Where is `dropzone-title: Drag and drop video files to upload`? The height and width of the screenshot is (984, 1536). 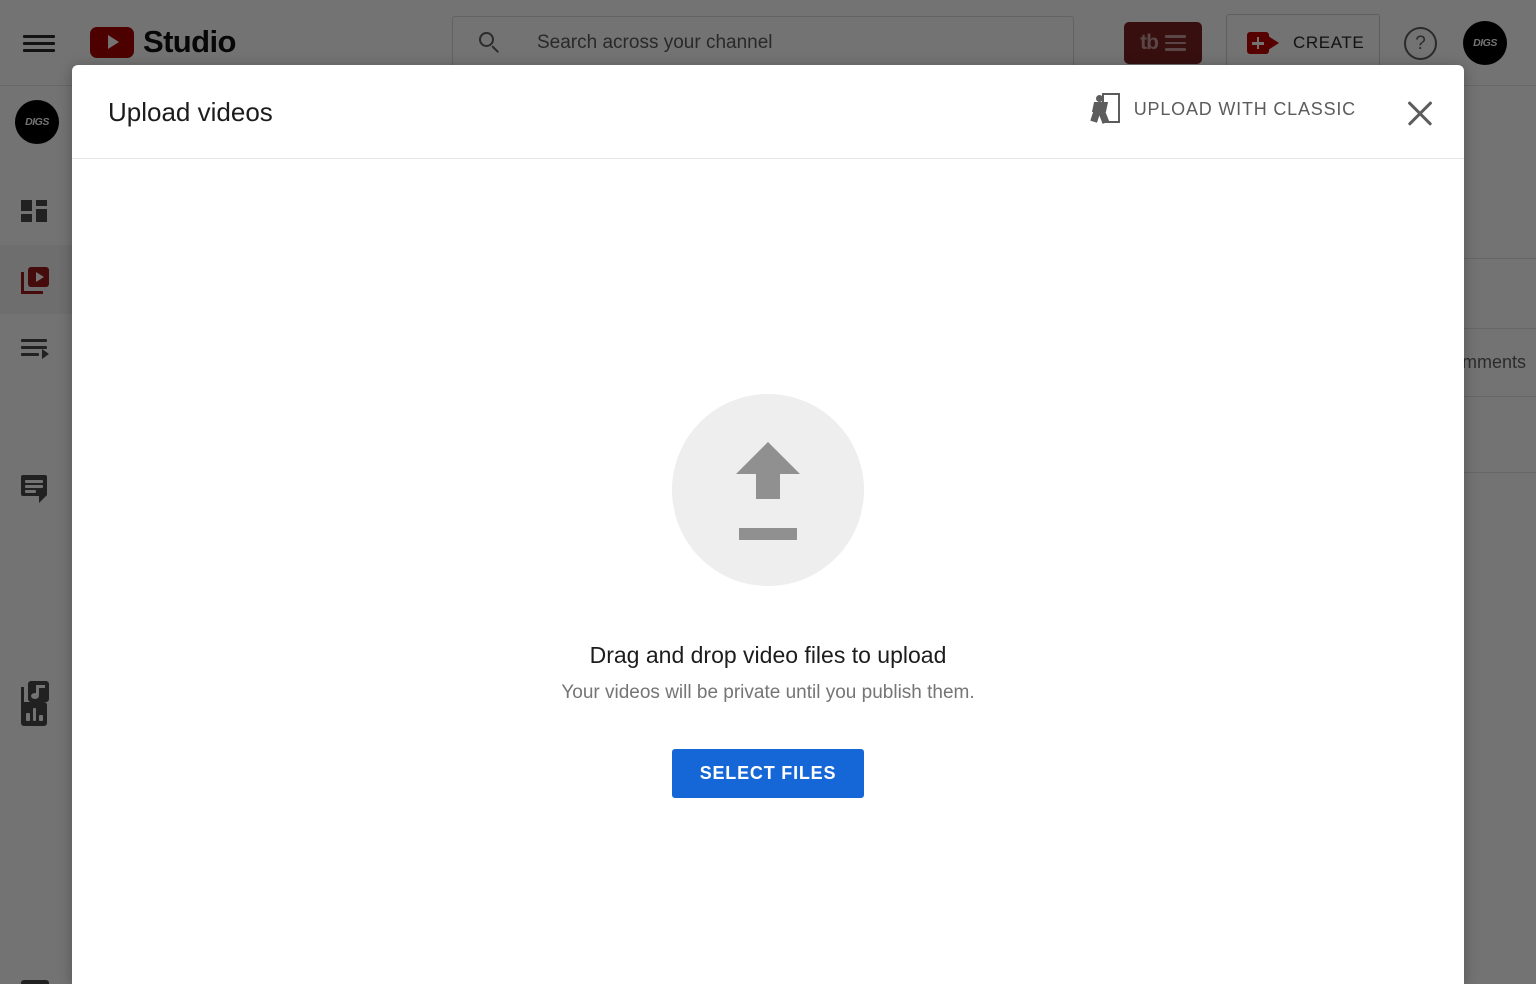 dropzone-title: Drag and drop video files to upload is located at coordinates (768, 655).